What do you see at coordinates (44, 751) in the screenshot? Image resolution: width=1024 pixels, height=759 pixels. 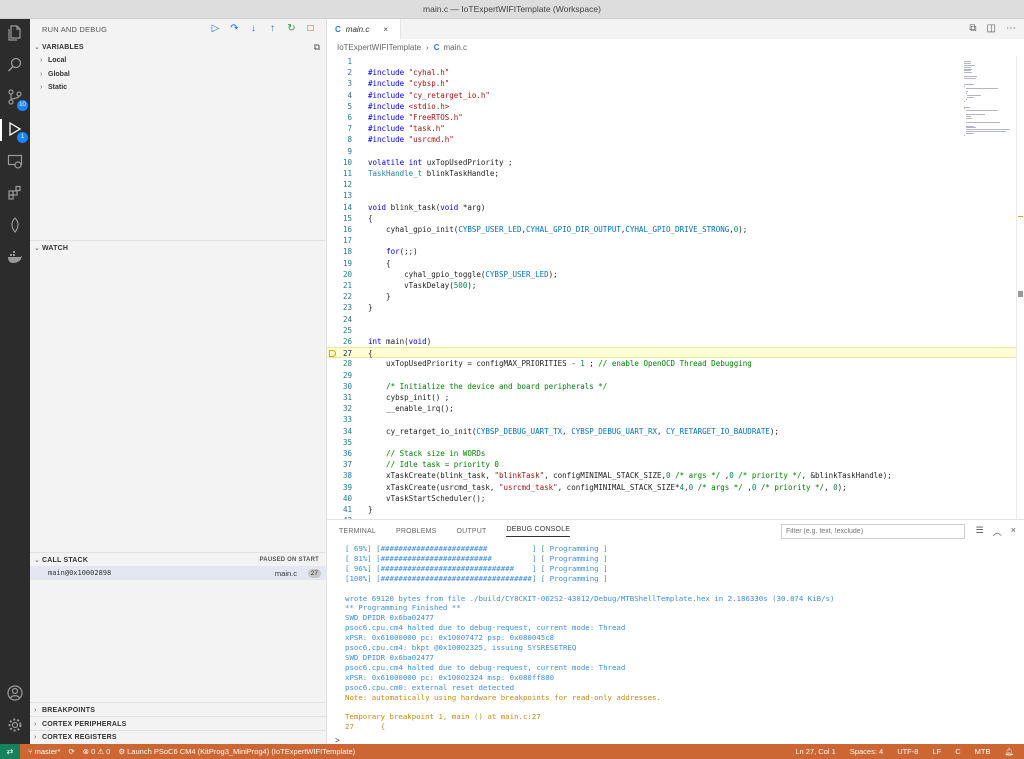 I see `branch-status: ⑂ master*` at bounding box center [44, 751].